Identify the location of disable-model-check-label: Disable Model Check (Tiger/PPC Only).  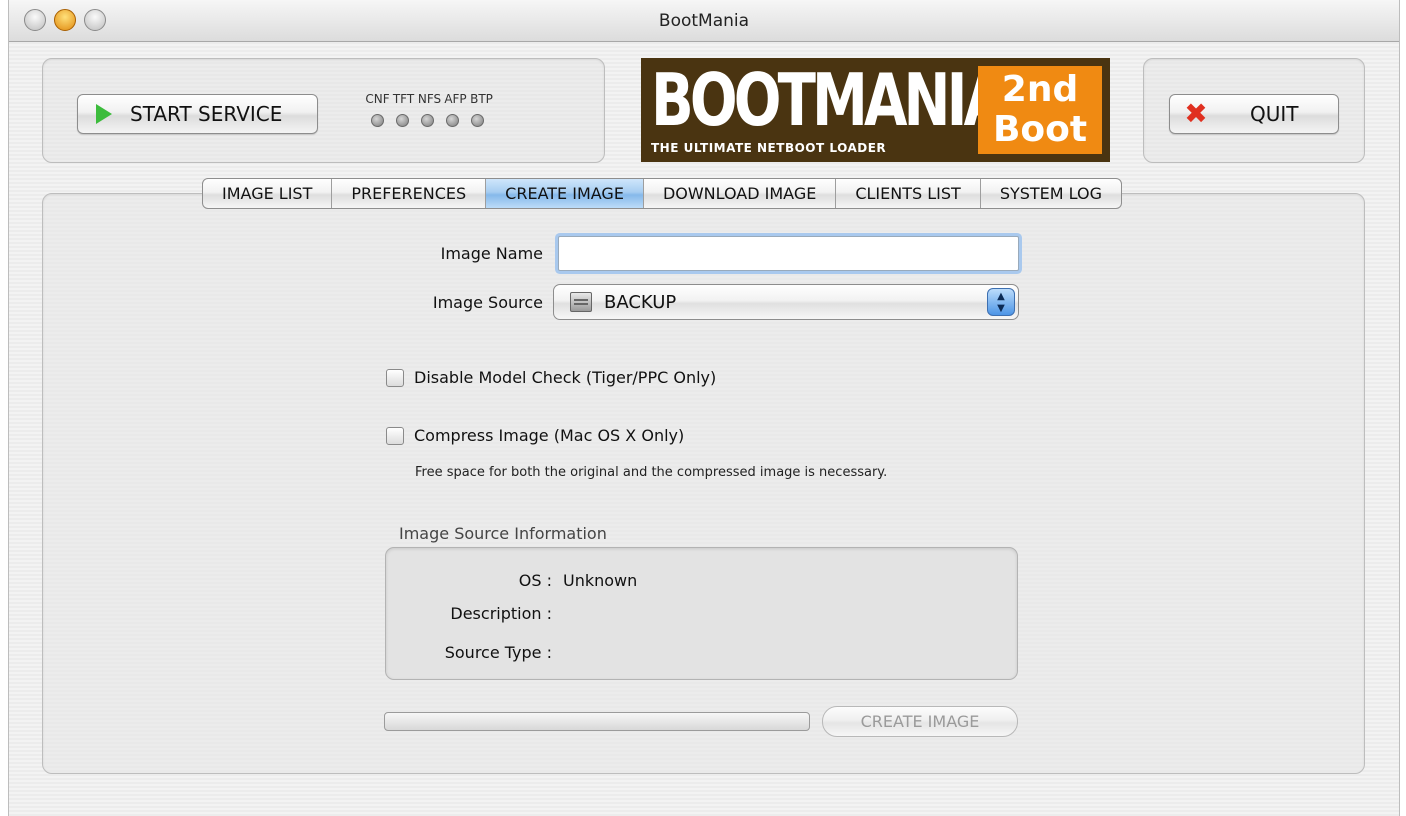
(565, 377).